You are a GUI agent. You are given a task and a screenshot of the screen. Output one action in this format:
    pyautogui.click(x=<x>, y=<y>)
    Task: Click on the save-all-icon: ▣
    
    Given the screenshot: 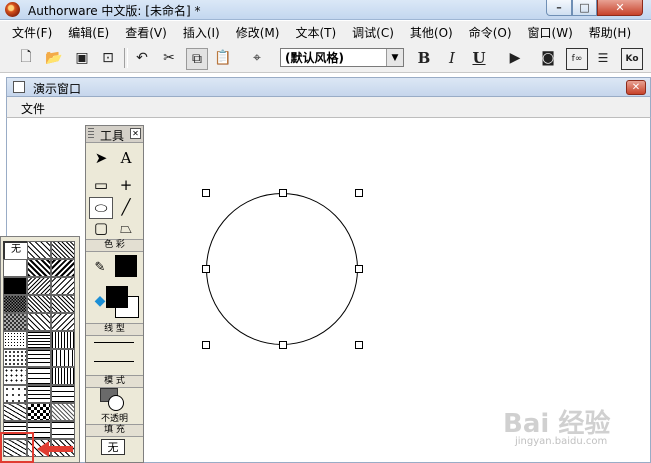 What is the action you would take?
    pyautogui.click(x=82, y=58)
    